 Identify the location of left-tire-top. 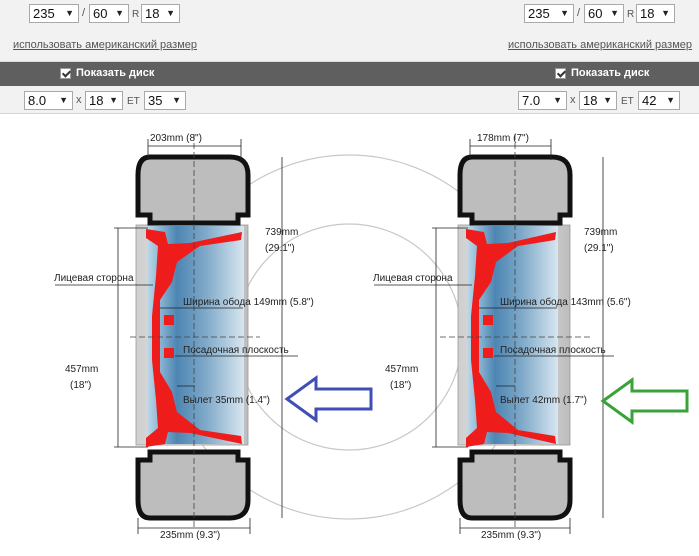
(193, 190).